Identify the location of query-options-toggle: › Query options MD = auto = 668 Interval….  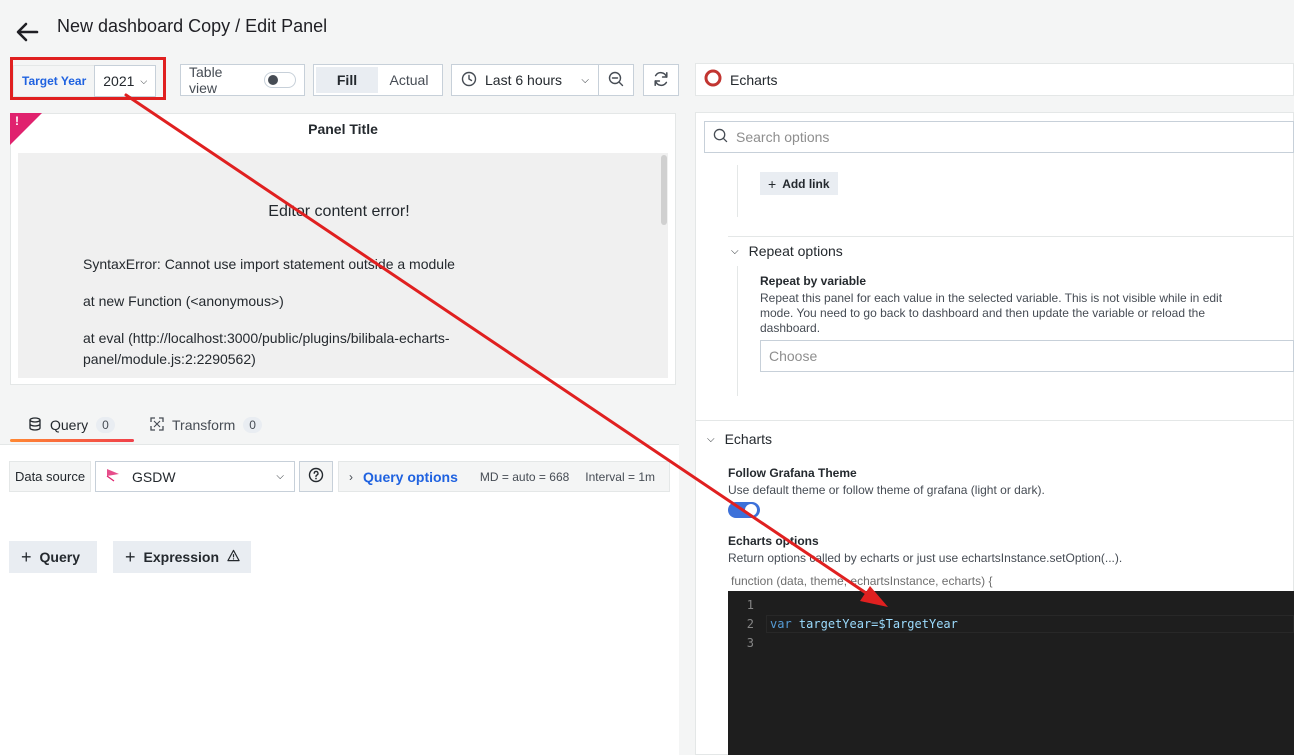
(504, 476).